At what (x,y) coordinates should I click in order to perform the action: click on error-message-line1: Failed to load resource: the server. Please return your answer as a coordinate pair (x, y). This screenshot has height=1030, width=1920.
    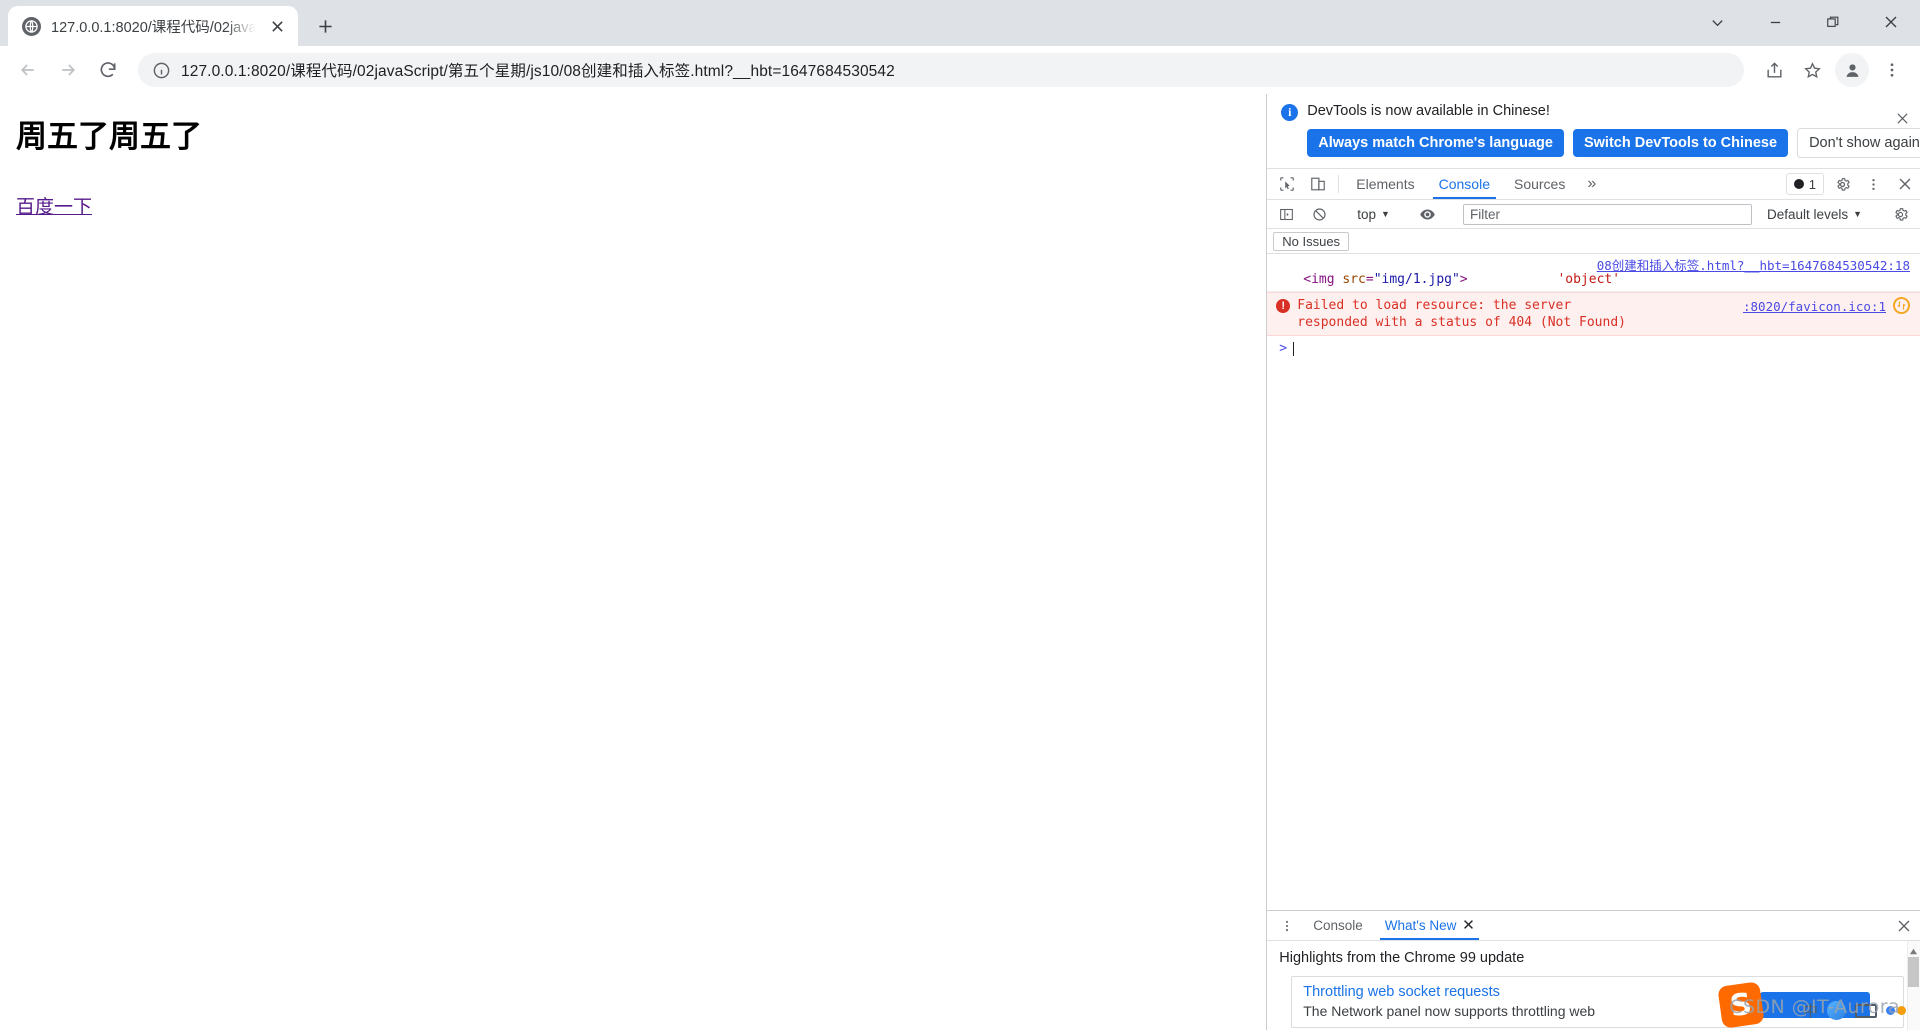
    Looking at the image, I should click on (1434, 305).